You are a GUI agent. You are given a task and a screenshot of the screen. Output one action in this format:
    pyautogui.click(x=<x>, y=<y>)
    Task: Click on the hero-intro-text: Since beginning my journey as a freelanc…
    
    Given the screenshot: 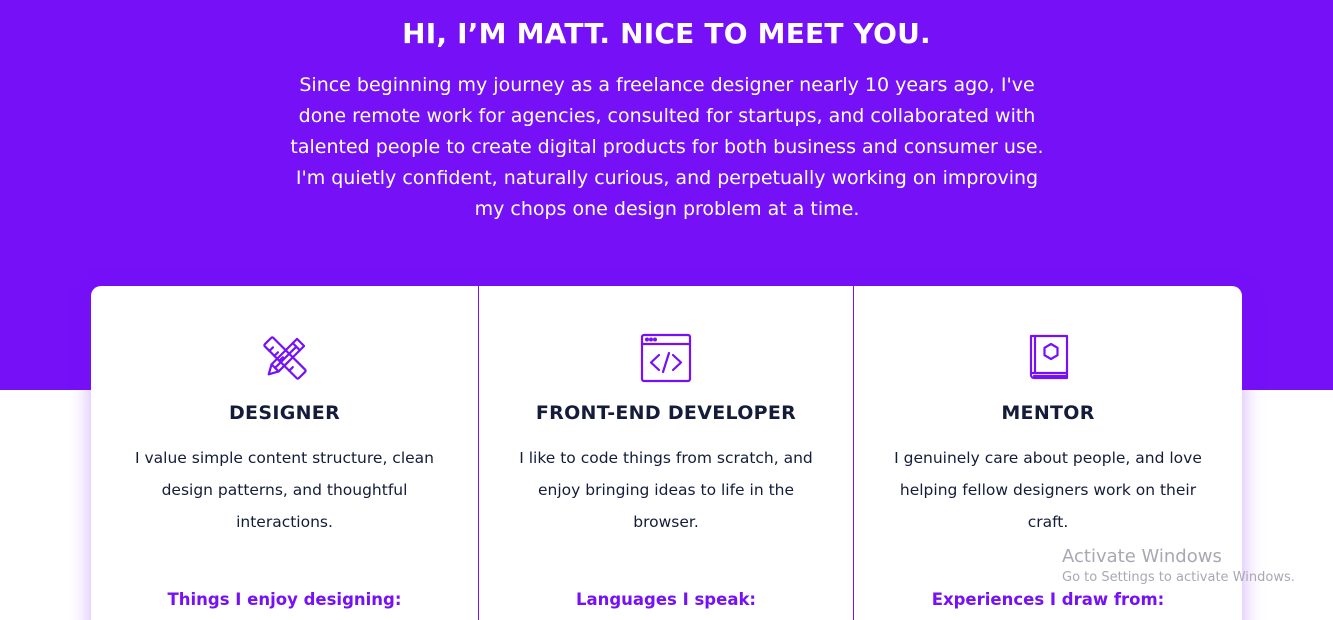 What is the action you would take?
    pyautogui.click(x=667, y=147)
    